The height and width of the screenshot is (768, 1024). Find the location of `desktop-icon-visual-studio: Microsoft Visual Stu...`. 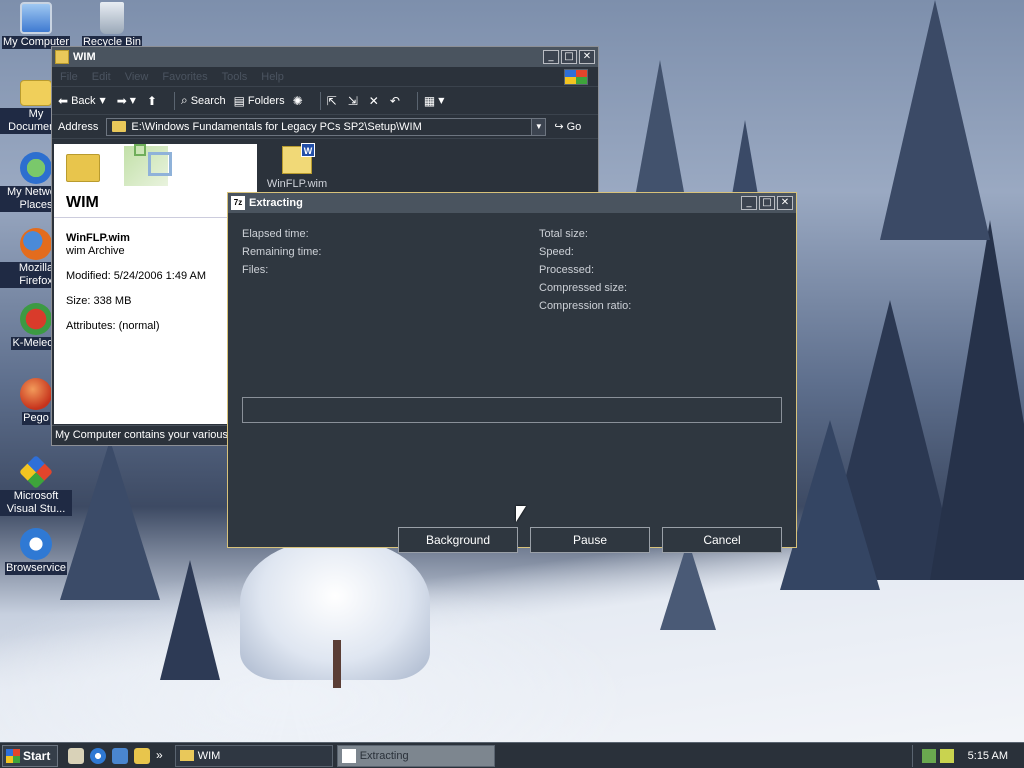

desktop-icon-visual-studio: Microsoft Visual Stu... is located at coordinates (36, 485).